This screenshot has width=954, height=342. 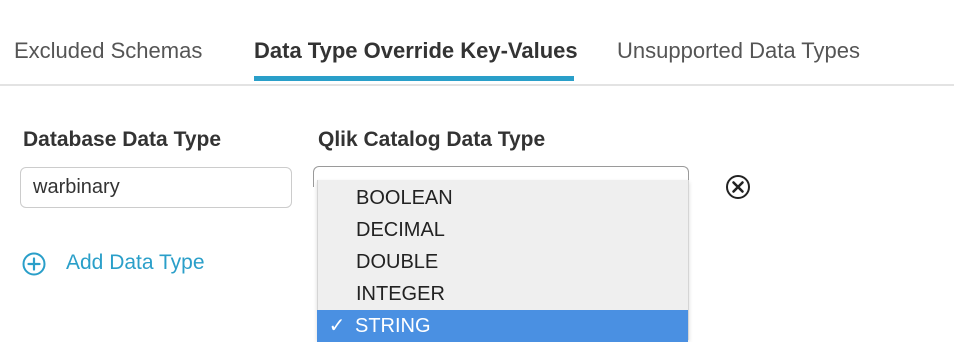 What do you see at coordinates (400, 294) in the screenshot?
I see `dropdown-option-label: INTEGER` at bounding box center [400, 294].